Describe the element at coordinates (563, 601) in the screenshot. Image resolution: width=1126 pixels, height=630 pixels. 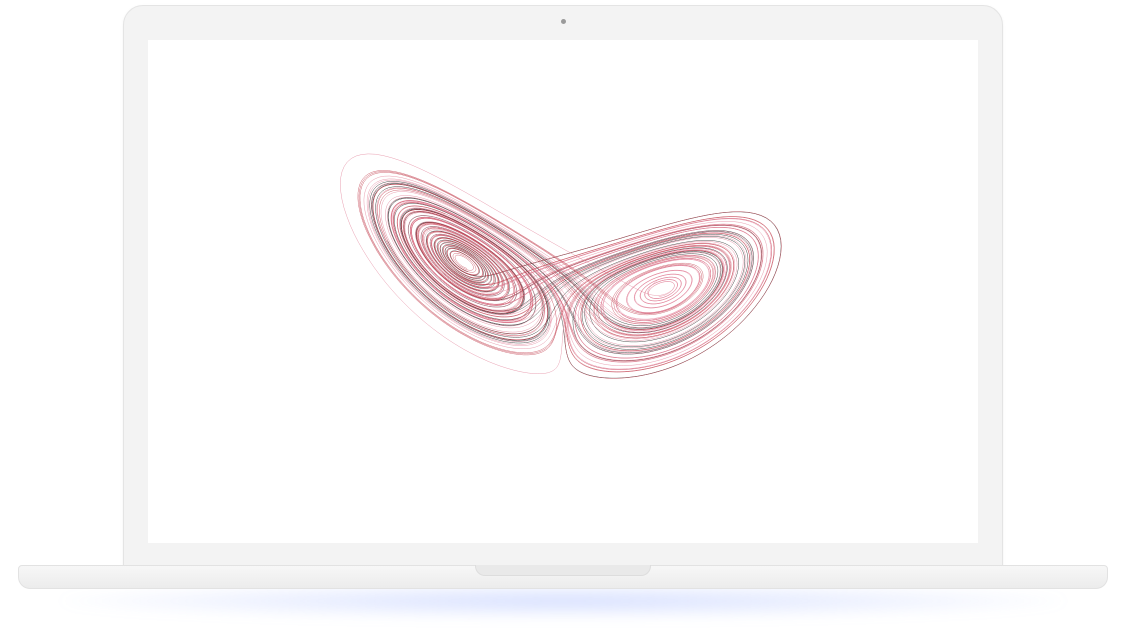
I see `laptop-shadow-glow` at that location.